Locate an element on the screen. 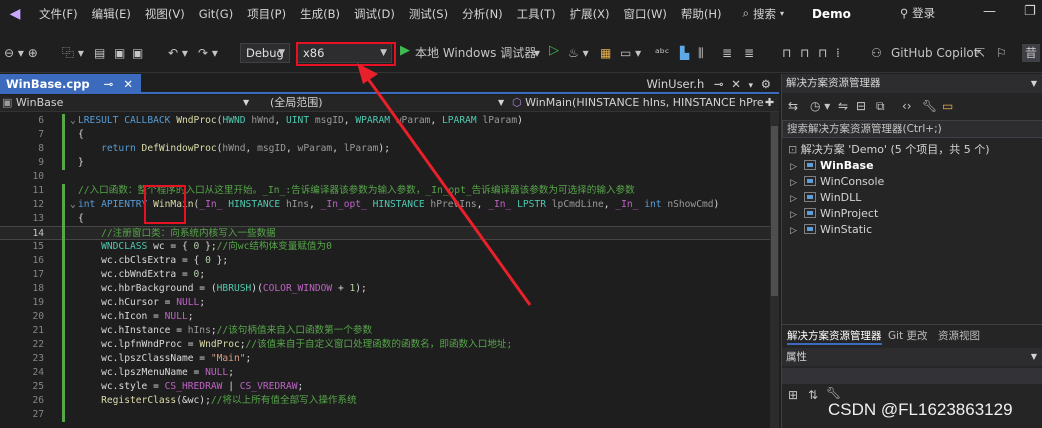 This screenshot has height=428, width=1042. menu-window: 窗口(W) is located at coordinates (645, 14).